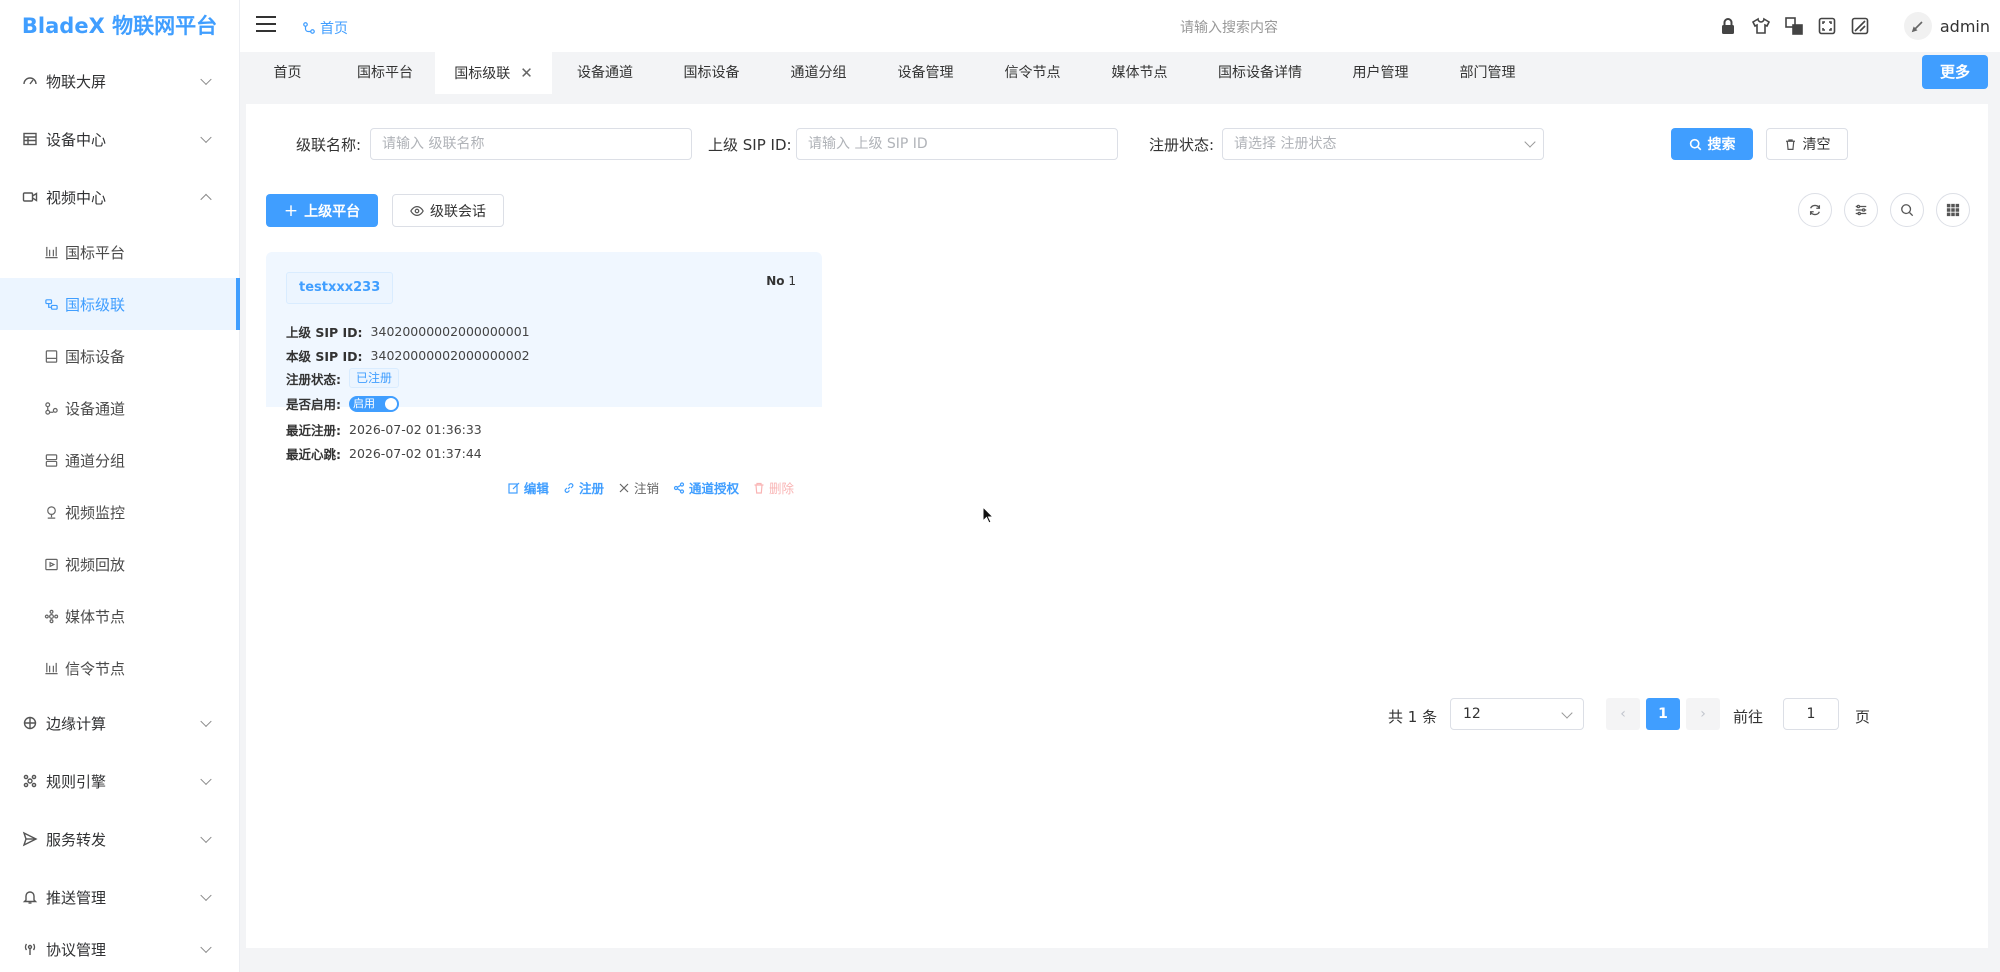  Describe the element at coordinates (706, 487) in the screenshot. I see `authorize-channel-button: 通道授权` at that location.